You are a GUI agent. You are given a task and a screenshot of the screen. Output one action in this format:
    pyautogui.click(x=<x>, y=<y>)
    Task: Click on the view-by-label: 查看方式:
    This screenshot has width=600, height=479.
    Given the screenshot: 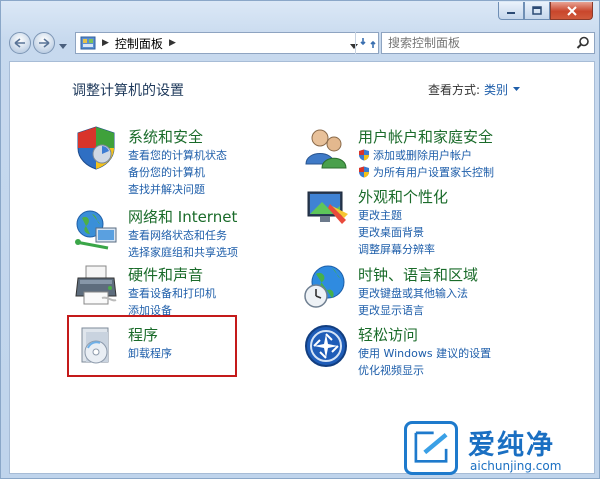 What is the action you would take?
    pyautogui.click(x=454, y=90)
    